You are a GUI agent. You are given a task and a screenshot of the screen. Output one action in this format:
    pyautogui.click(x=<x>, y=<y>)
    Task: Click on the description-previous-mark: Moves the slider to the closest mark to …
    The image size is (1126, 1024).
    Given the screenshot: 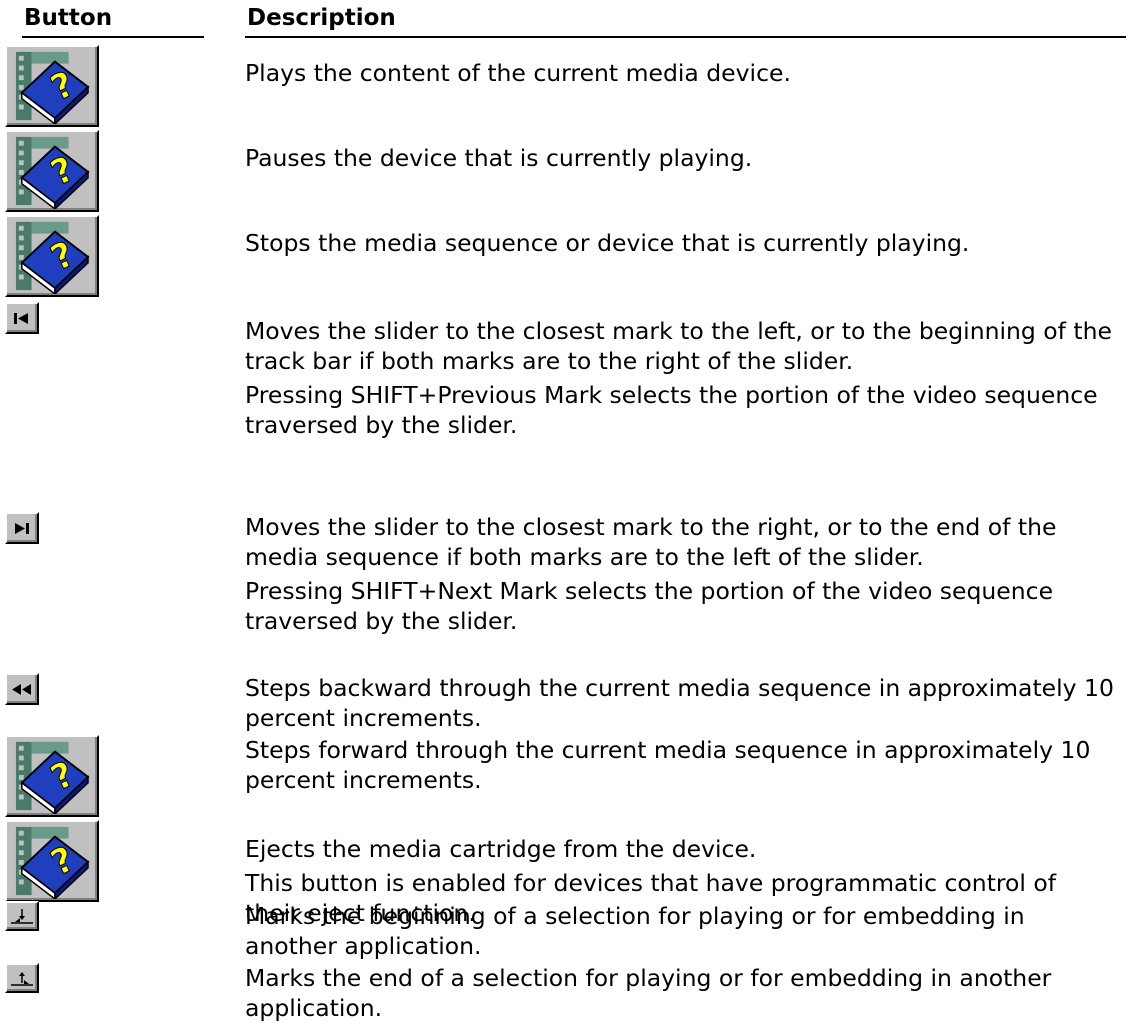 What is the action you would take?
    pyautogui.click(x=680, y=378)
    